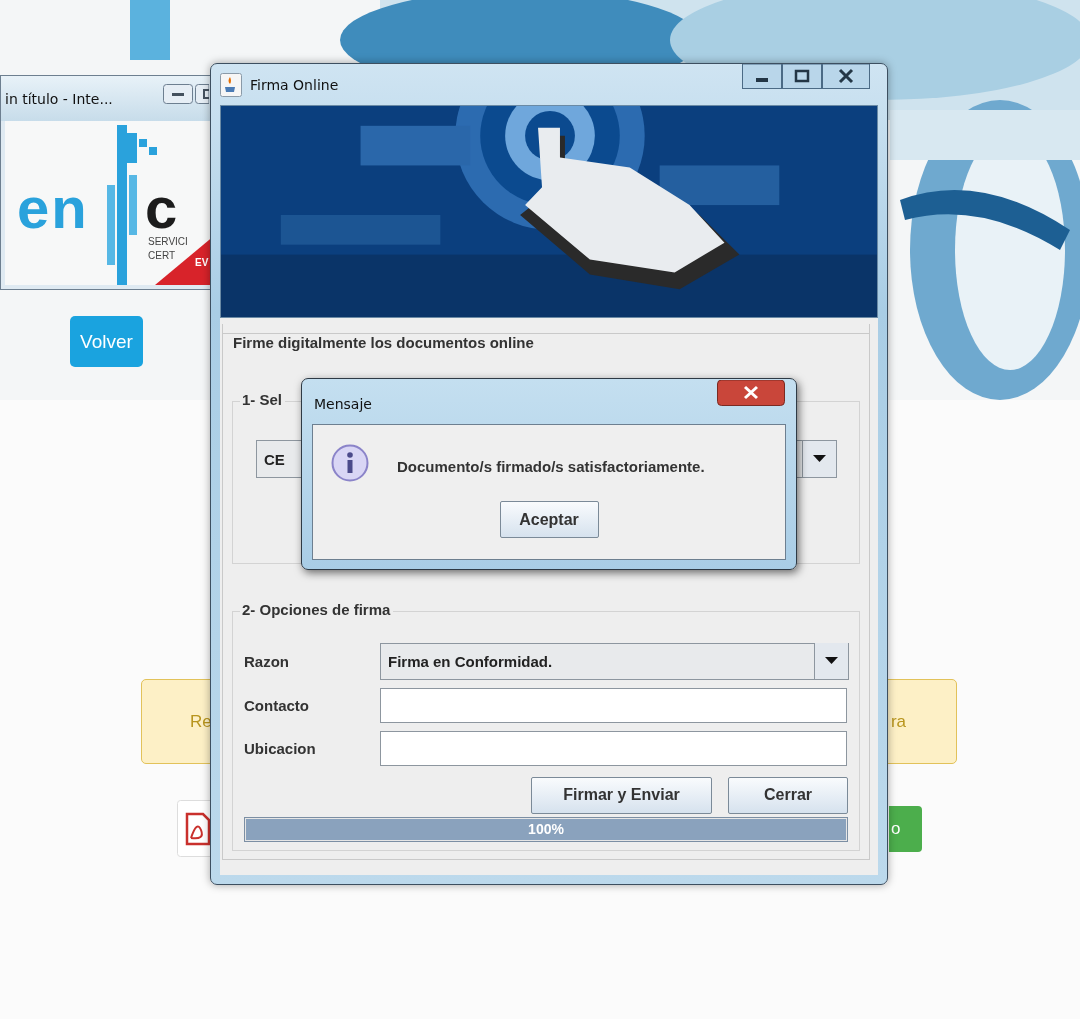 Image resolution: width=1080 pixels, height=1019 pixels. I want to click on progress-reading: 100%, so click(546, 829).